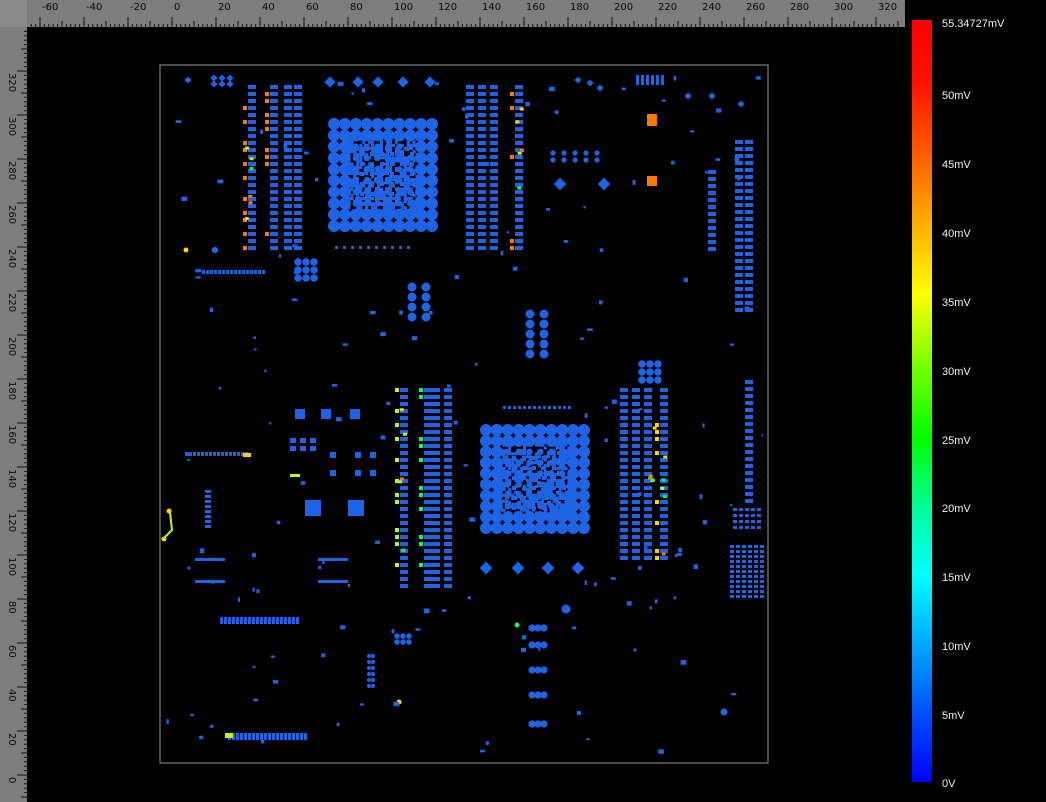 The image size is (1046, 802). I want to click on legend-colorbar, so click(922, 401).